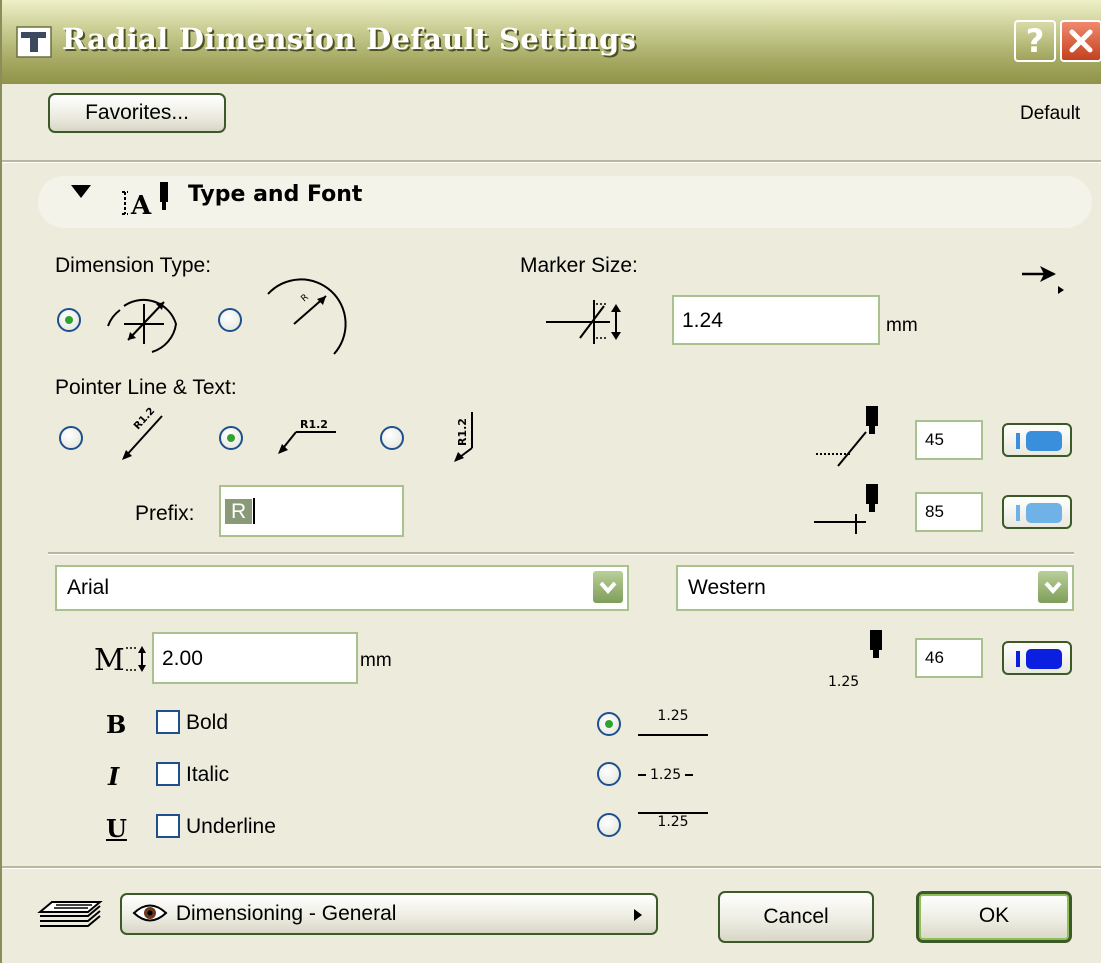  I want to click on help-icon: ?, so click(1035, 41).